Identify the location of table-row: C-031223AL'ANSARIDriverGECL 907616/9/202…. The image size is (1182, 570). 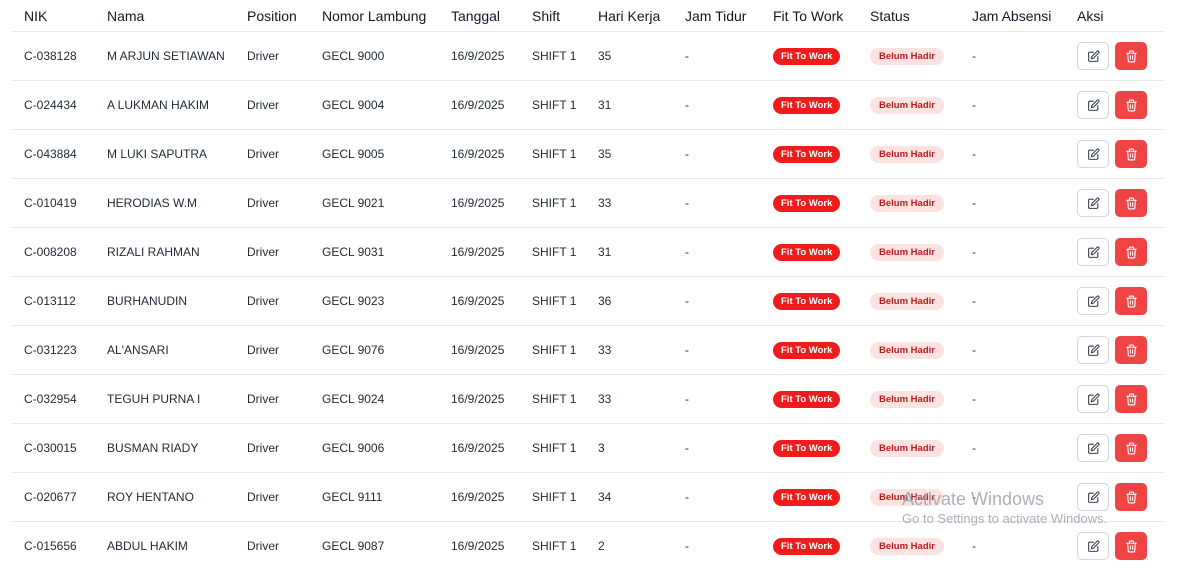
(588, 350).